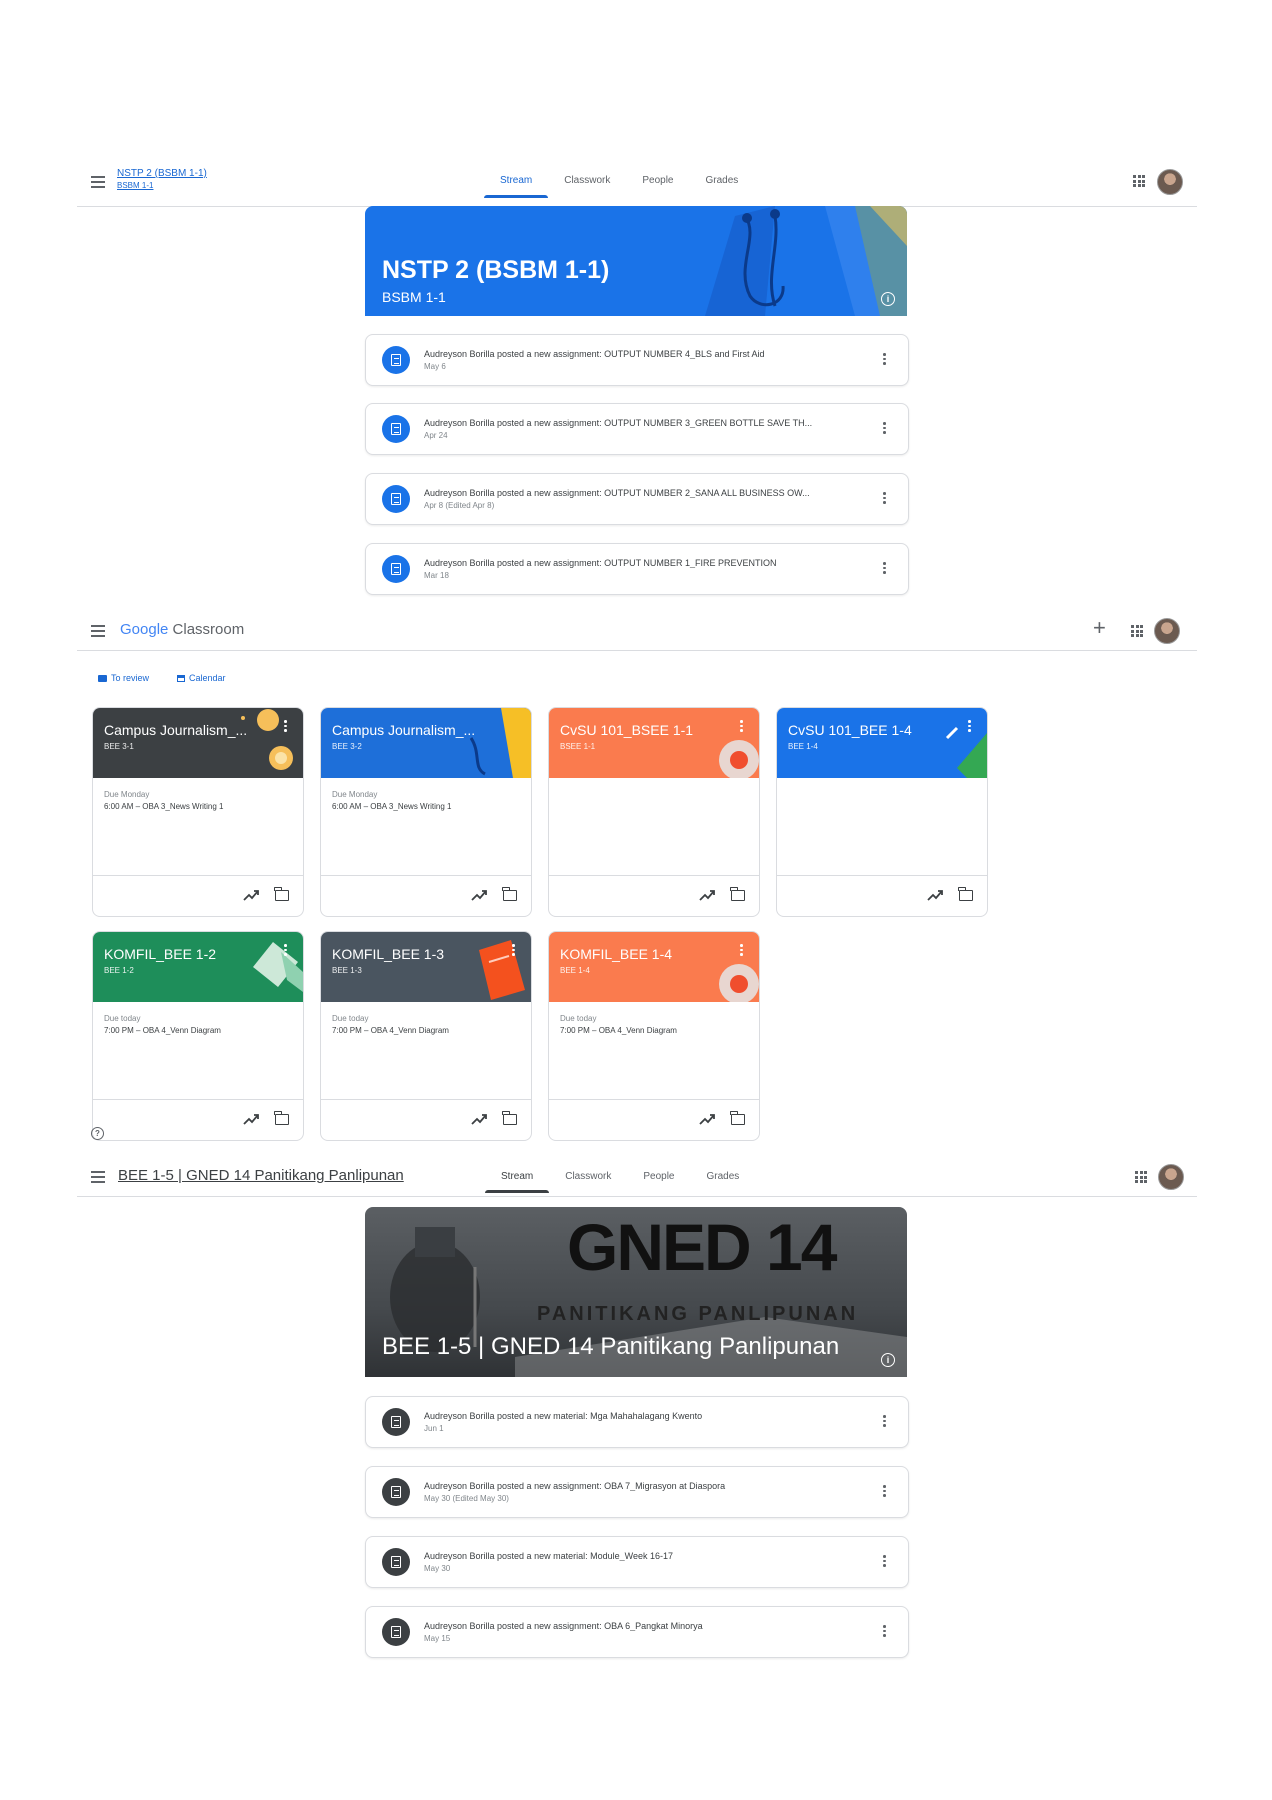  What do you see at coordinates (347, 746) in the screenshot?
I see `class-section: BEE 3-2` at bounding box center [347, 746].